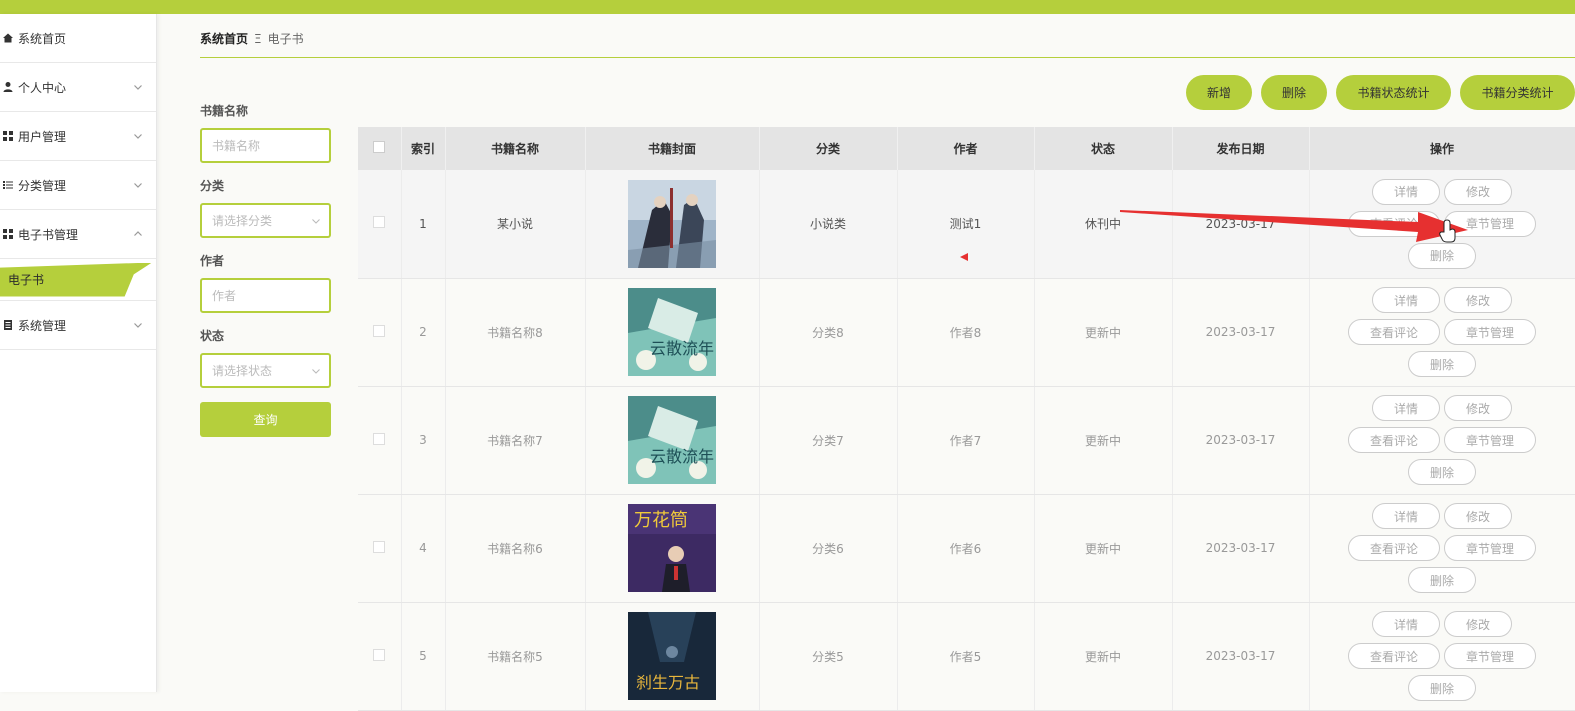 The width and height of the screenshot is (1575, 711). What do you see at coordinates (242, 221) in the screenshot?
I see `category-placeholder: 请选择分类` at bounding box center [242, 221].